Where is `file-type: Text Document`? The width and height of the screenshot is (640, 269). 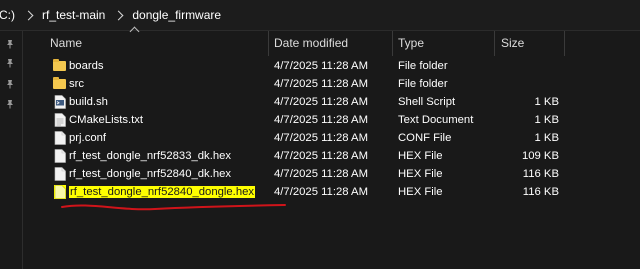
file-type: Text Document is located at coordinates (436, 120).